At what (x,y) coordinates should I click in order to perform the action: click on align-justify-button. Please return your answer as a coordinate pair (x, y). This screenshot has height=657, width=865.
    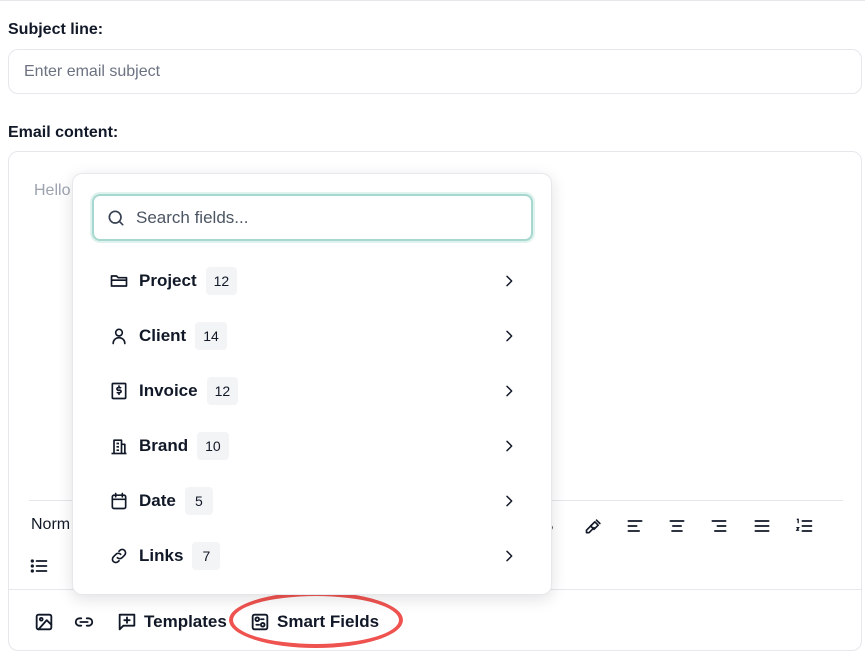
    Looking at the image, I should click on (762, 526).